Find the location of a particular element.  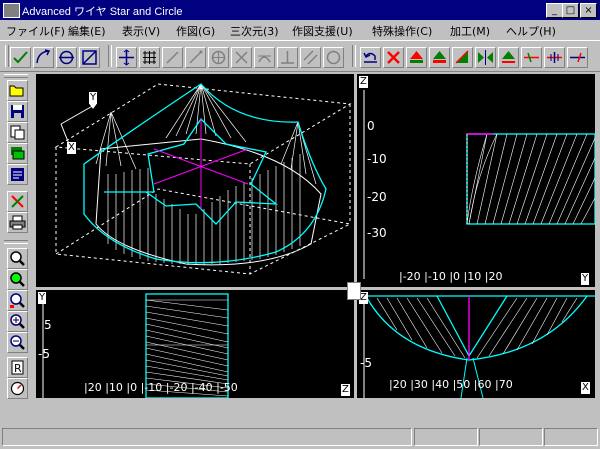

iso-y-axis-label: Y is located at coordinates (93, 98).